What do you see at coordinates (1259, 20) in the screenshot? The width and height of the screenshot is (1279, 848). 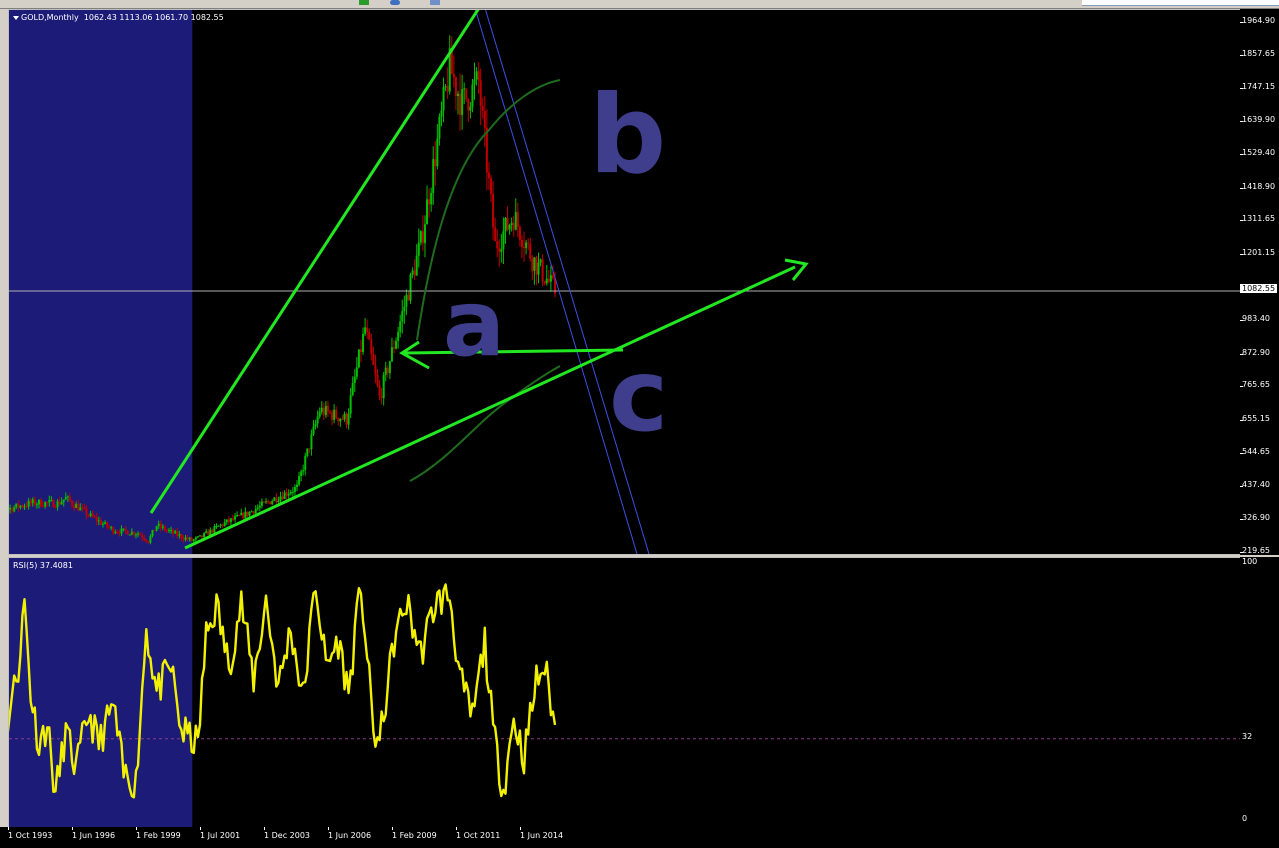 I see `price-scale-label: 1964.90` at bounding box center [1259, 20].